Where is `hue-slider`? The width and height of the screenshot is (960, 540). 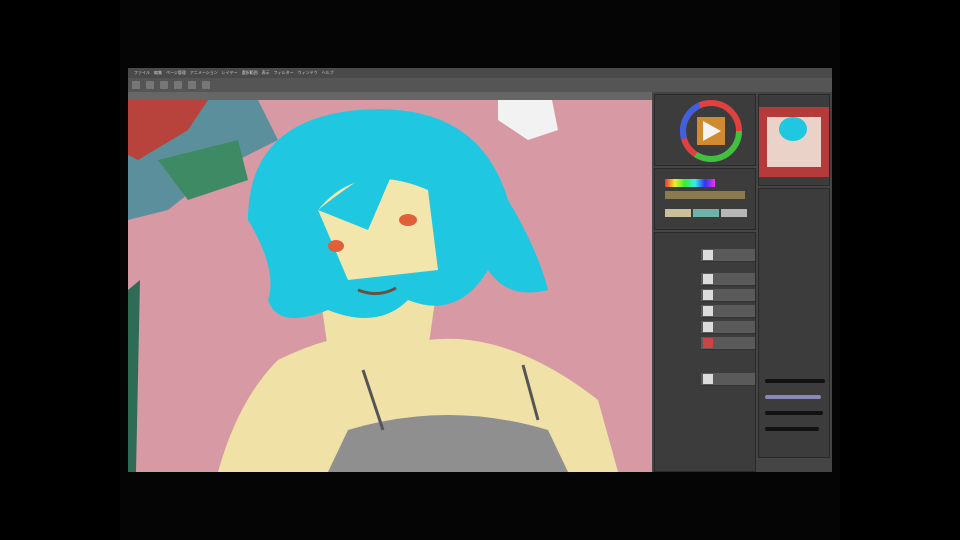
hue-slider is located at coordinates (690, 183).